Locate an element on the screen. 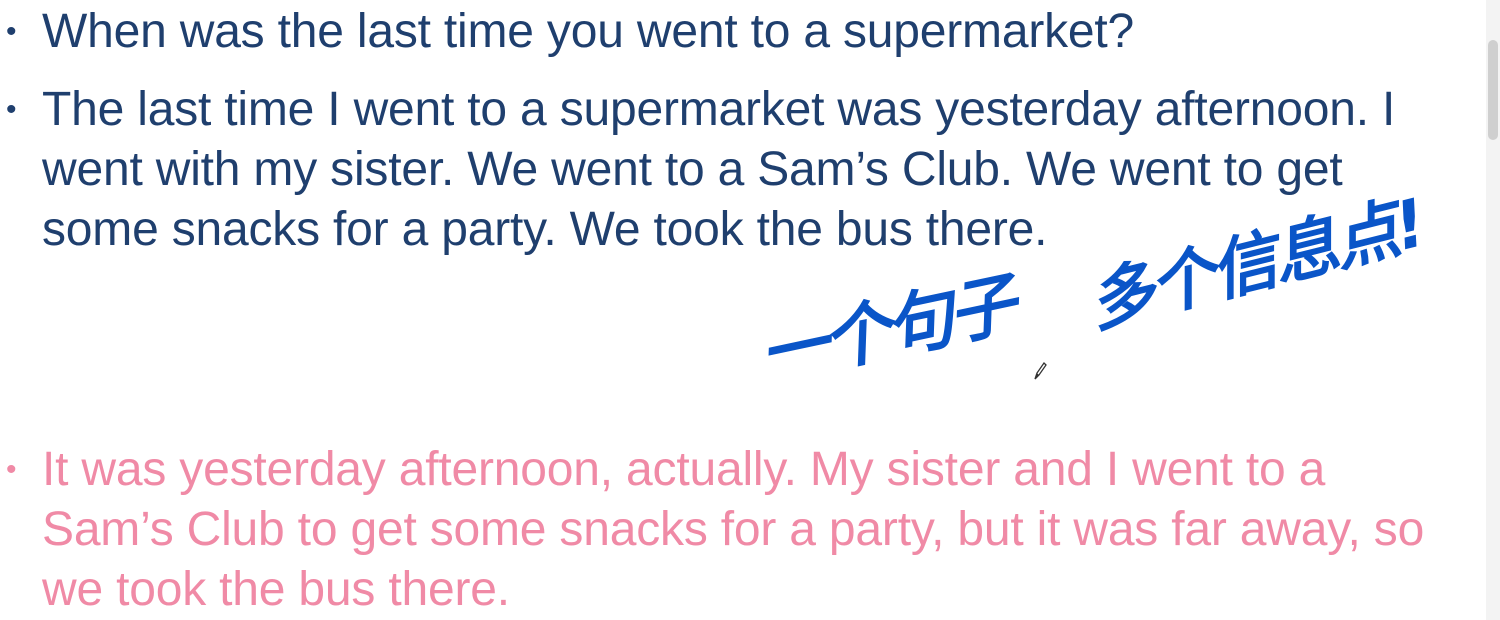 Image resolution: width=1500 pixels, height=620 pixels. scrollbar-thumb is located at coordinates (1493, 90).